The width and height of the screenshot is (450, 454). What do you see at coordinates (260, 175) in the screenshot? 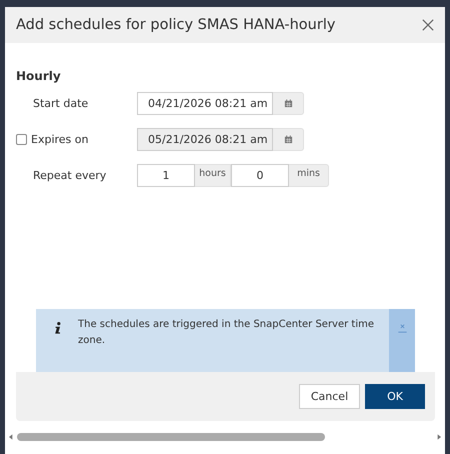
I see `number-field: 0` at bounding box center [260, 175].